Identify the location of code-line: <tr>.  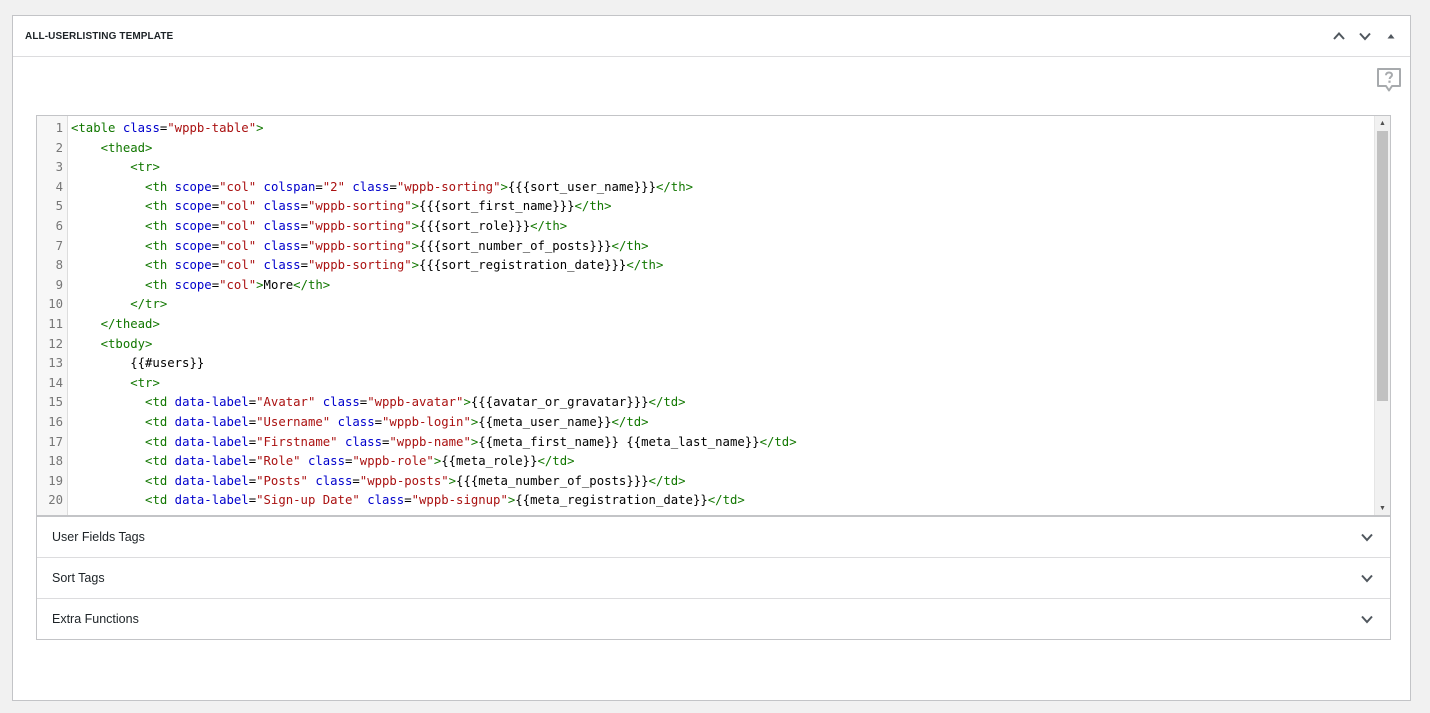
(434, 168).